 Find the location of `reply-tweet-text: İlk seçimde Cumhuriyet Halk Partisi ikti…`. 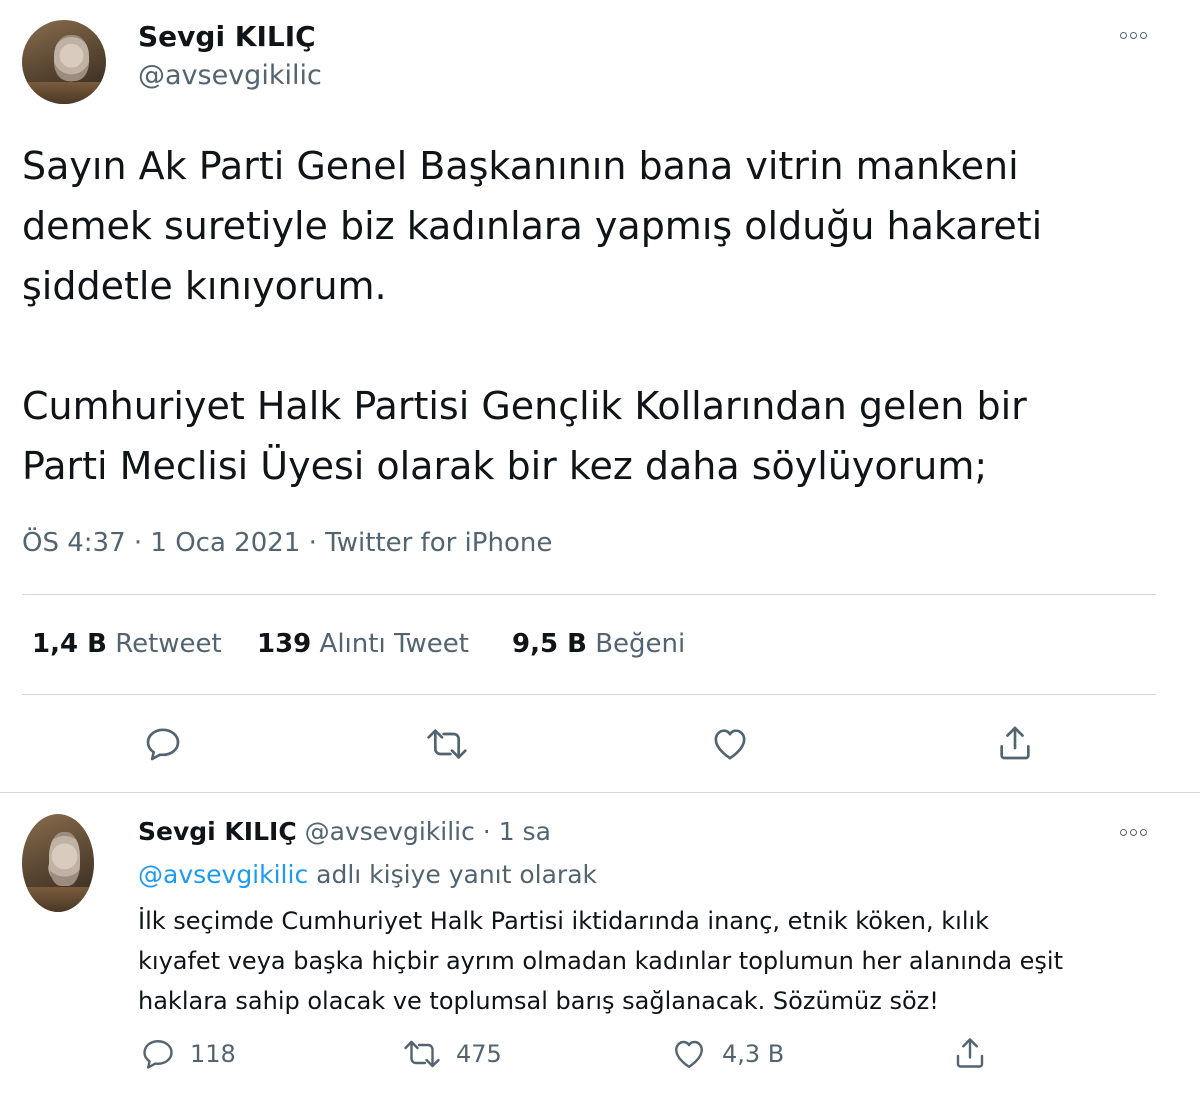

reply-tweet-text: İlk seçimde Cumhuriyet Halk Partisi ikti… is located at coordinates (600, 961).